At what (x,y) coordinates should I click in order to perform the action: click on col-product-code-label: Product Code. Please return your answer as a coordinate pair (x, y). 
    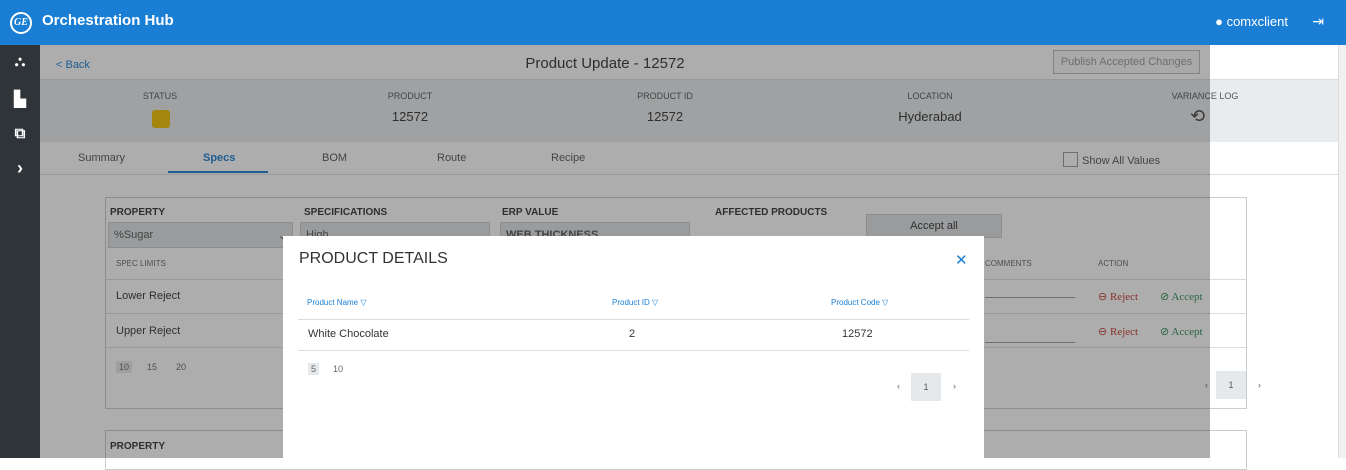
    Looking at the image, I should click on (855, 302).